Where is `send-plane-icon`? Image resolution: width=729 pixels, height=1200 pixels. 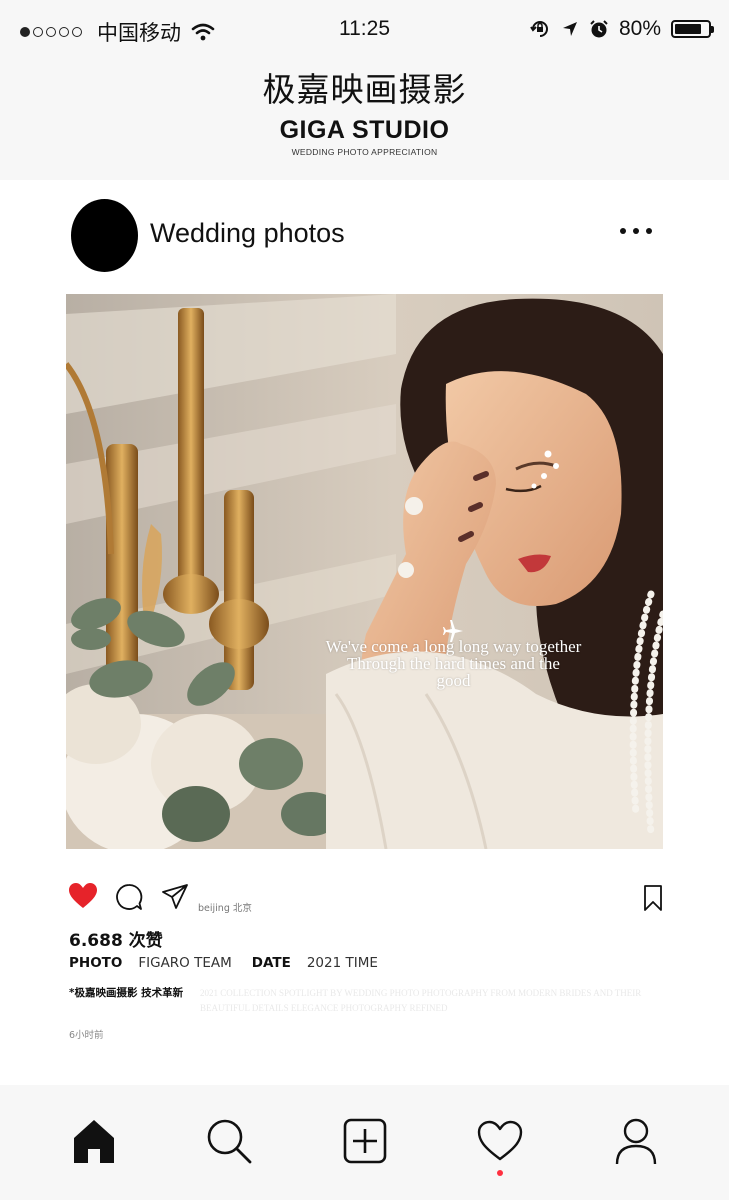 send-plane-icon is located at coordinates (175, 896).